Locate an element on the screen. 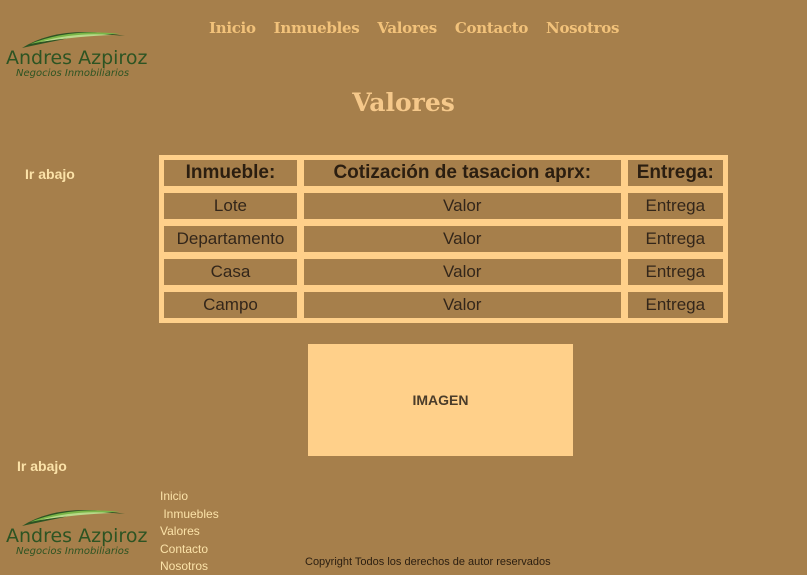  brand-name: Andres Azpiroz is located at coordinates (77, 58).